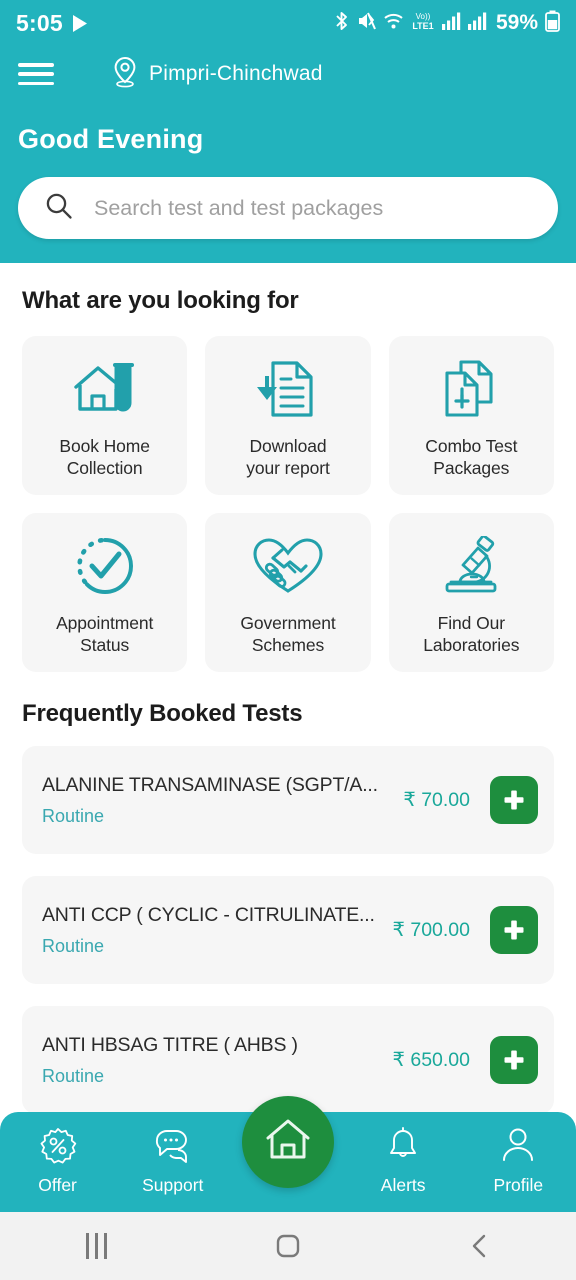 Image resolution: width=576 pixels, height=1280 pixels. What do you see at coordinates (516, 22) in the screenshot?
I see `battery-percent-label: 59%` at bounding box center [516, 22].